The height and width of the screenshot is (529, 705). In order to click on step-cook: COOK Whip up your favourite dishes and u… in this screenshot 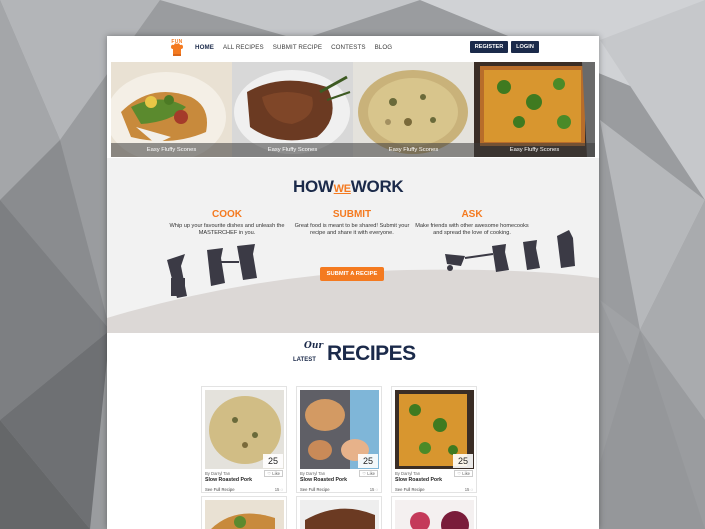, I will do `click(227, 222)`.